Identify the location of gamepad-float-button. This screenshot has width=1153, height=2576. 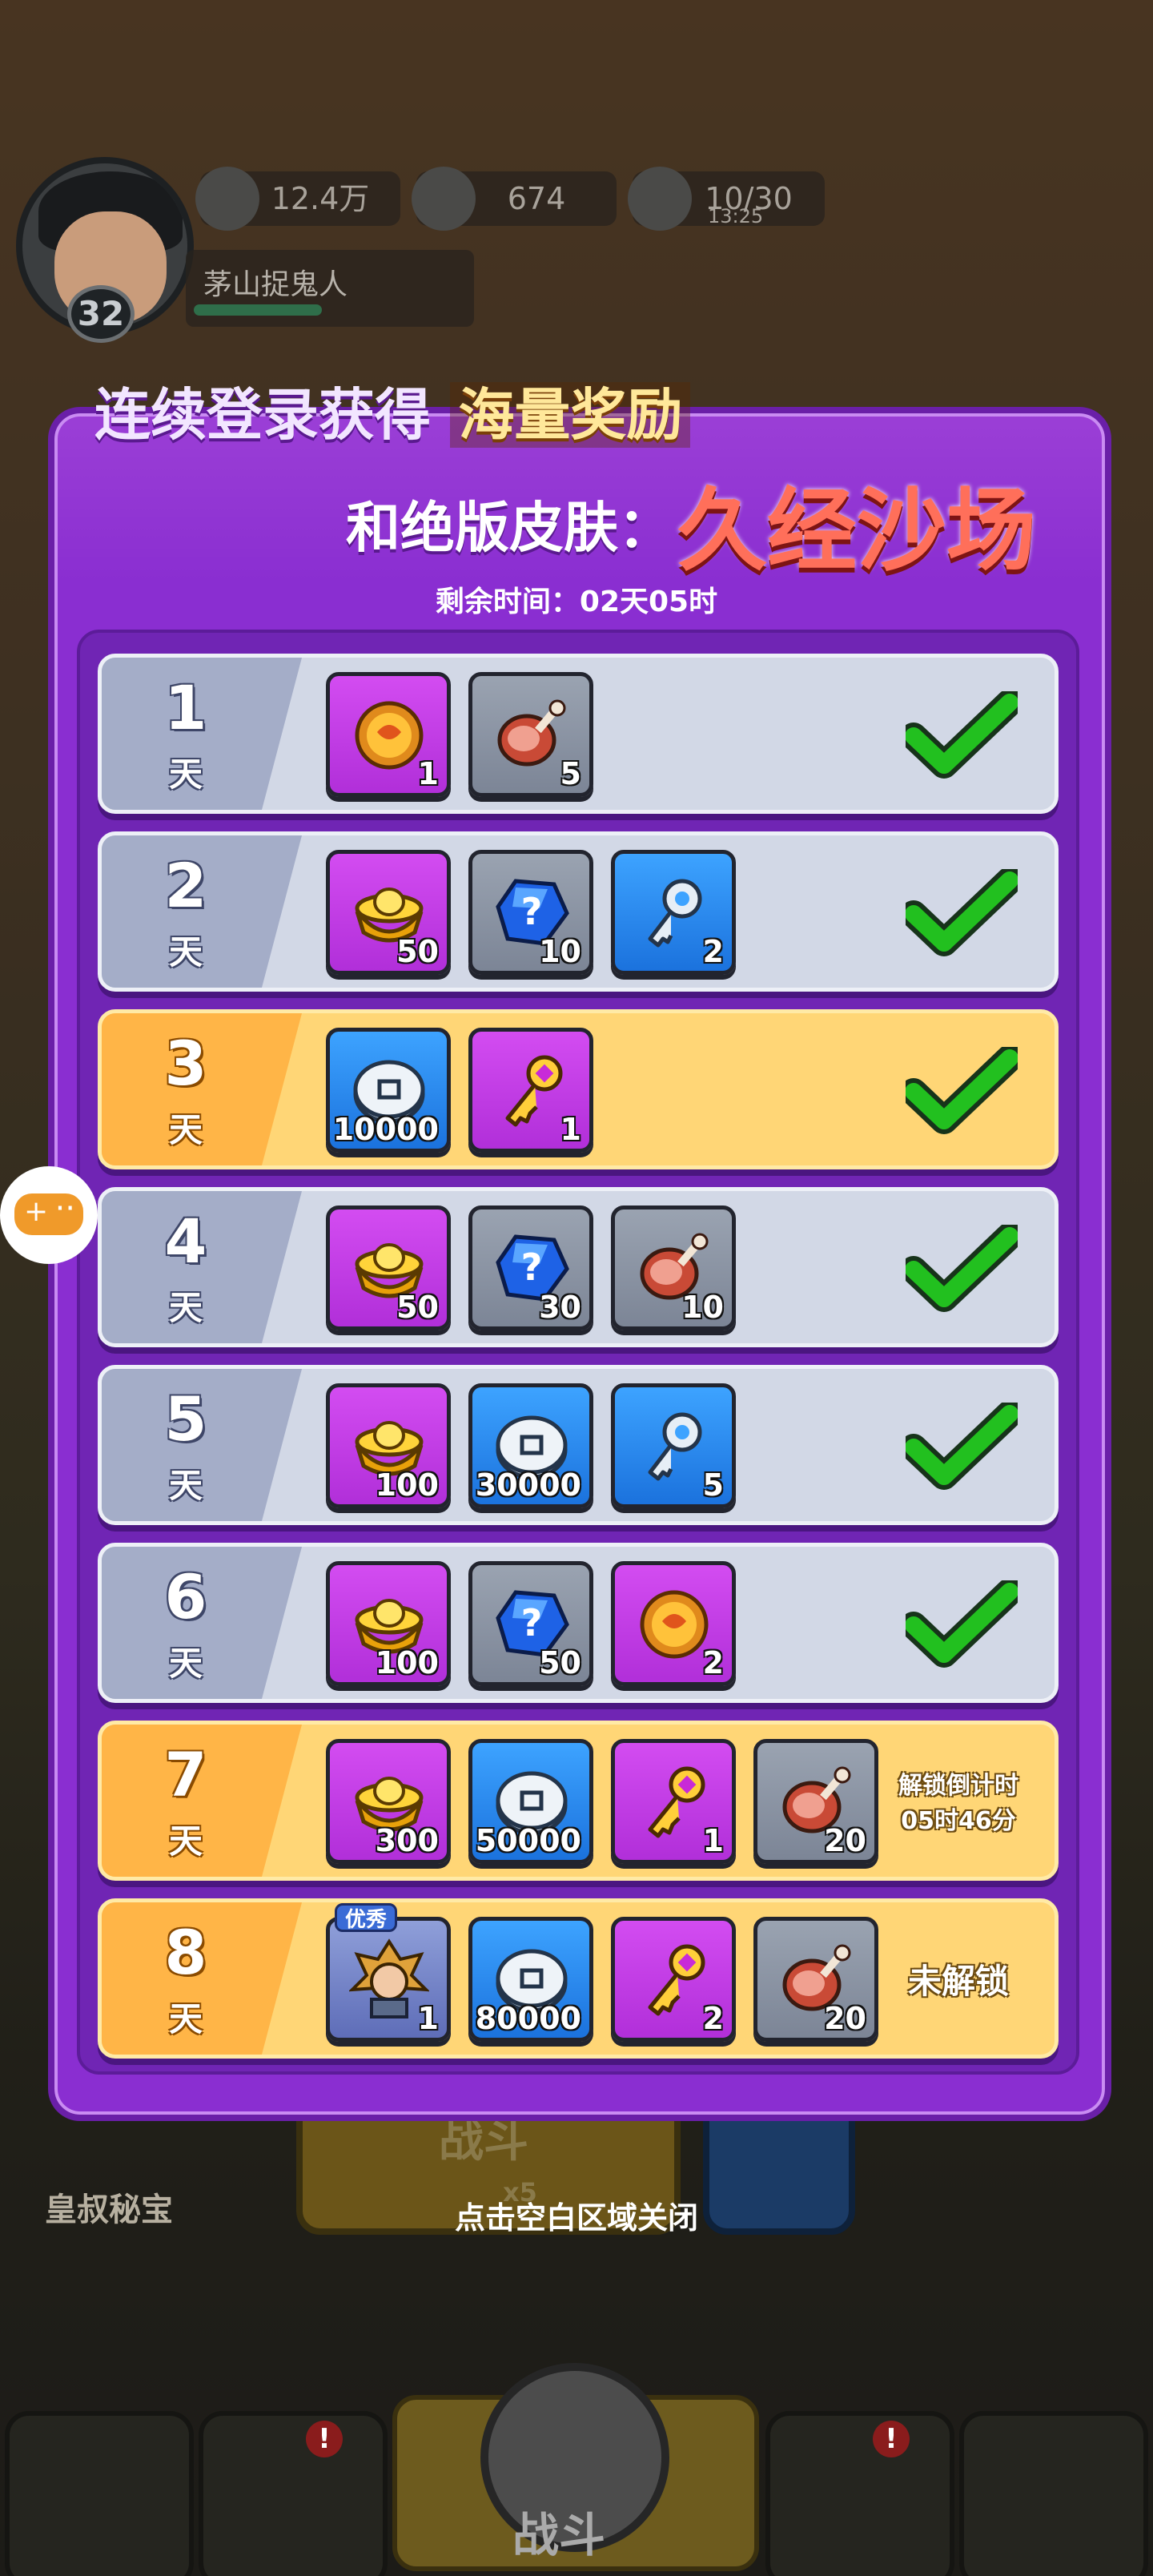
(49, 1215).